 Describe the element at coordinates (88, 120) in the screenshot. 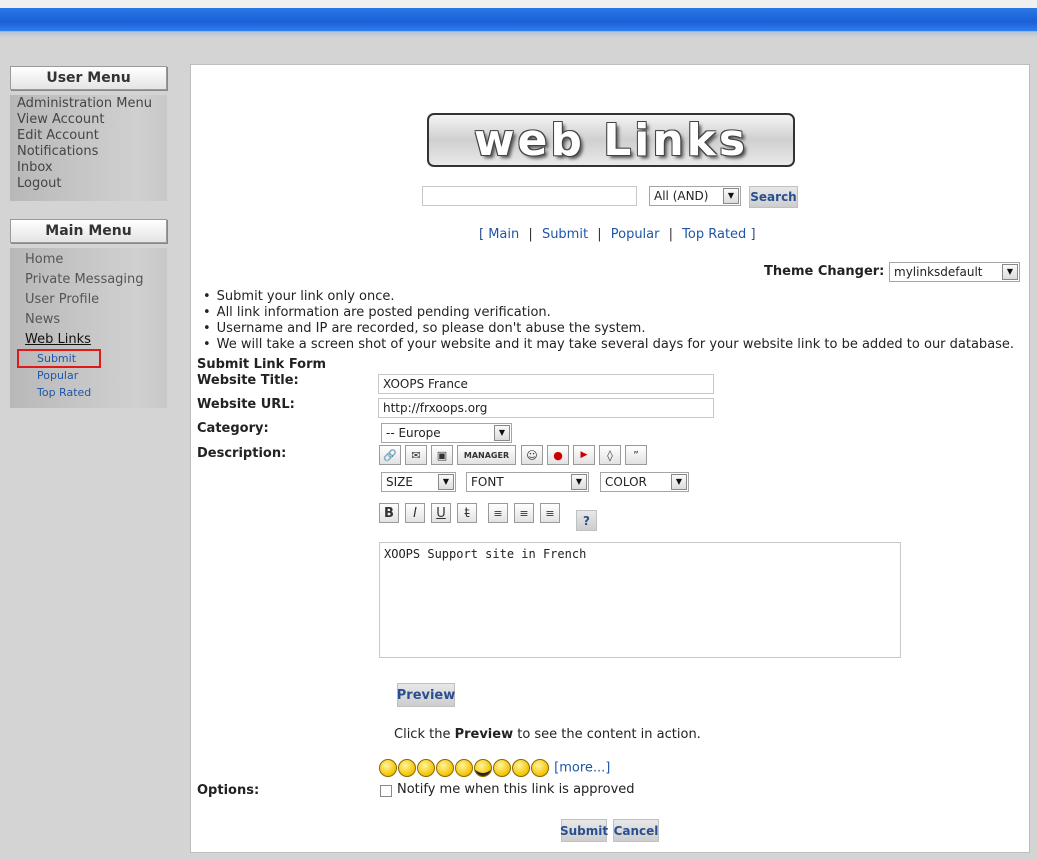

I see `user-menu-item-view-account: View Account` at that location.